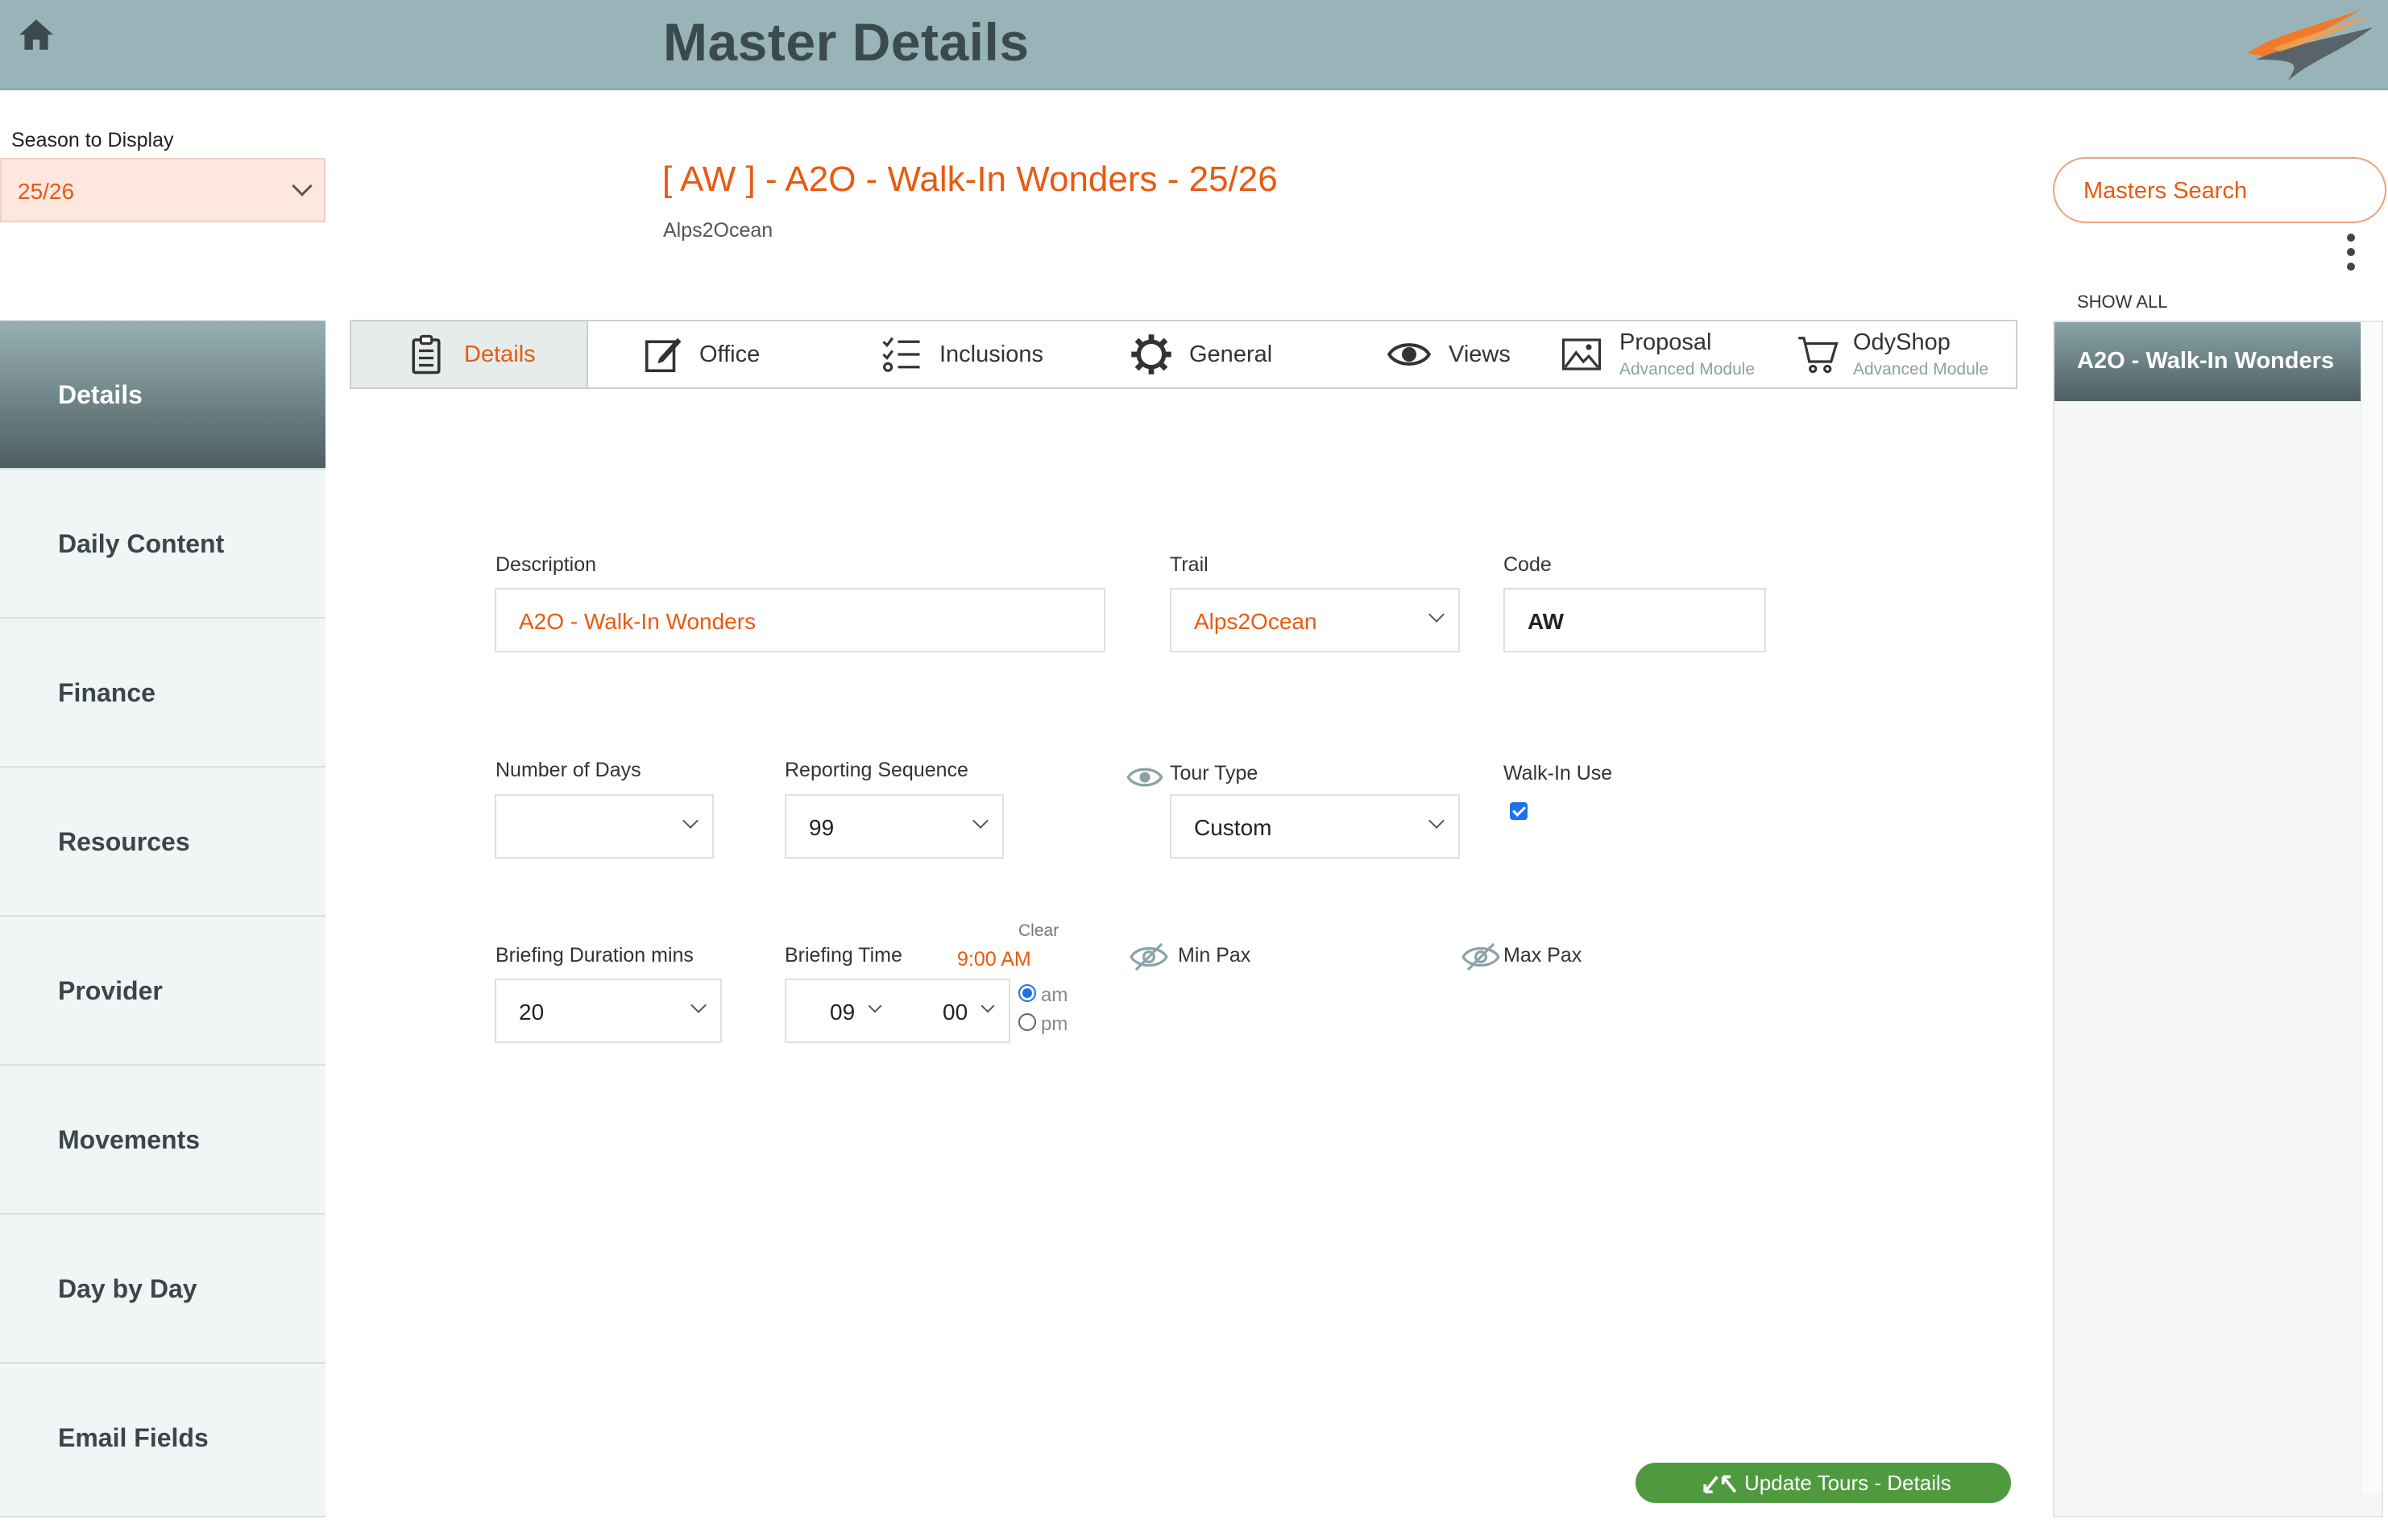 The image size is (2388, 1540). Describe the element at coordinates (1214, 955) in the screenshot. I see `min-pax-label: Min Pax` at that location.